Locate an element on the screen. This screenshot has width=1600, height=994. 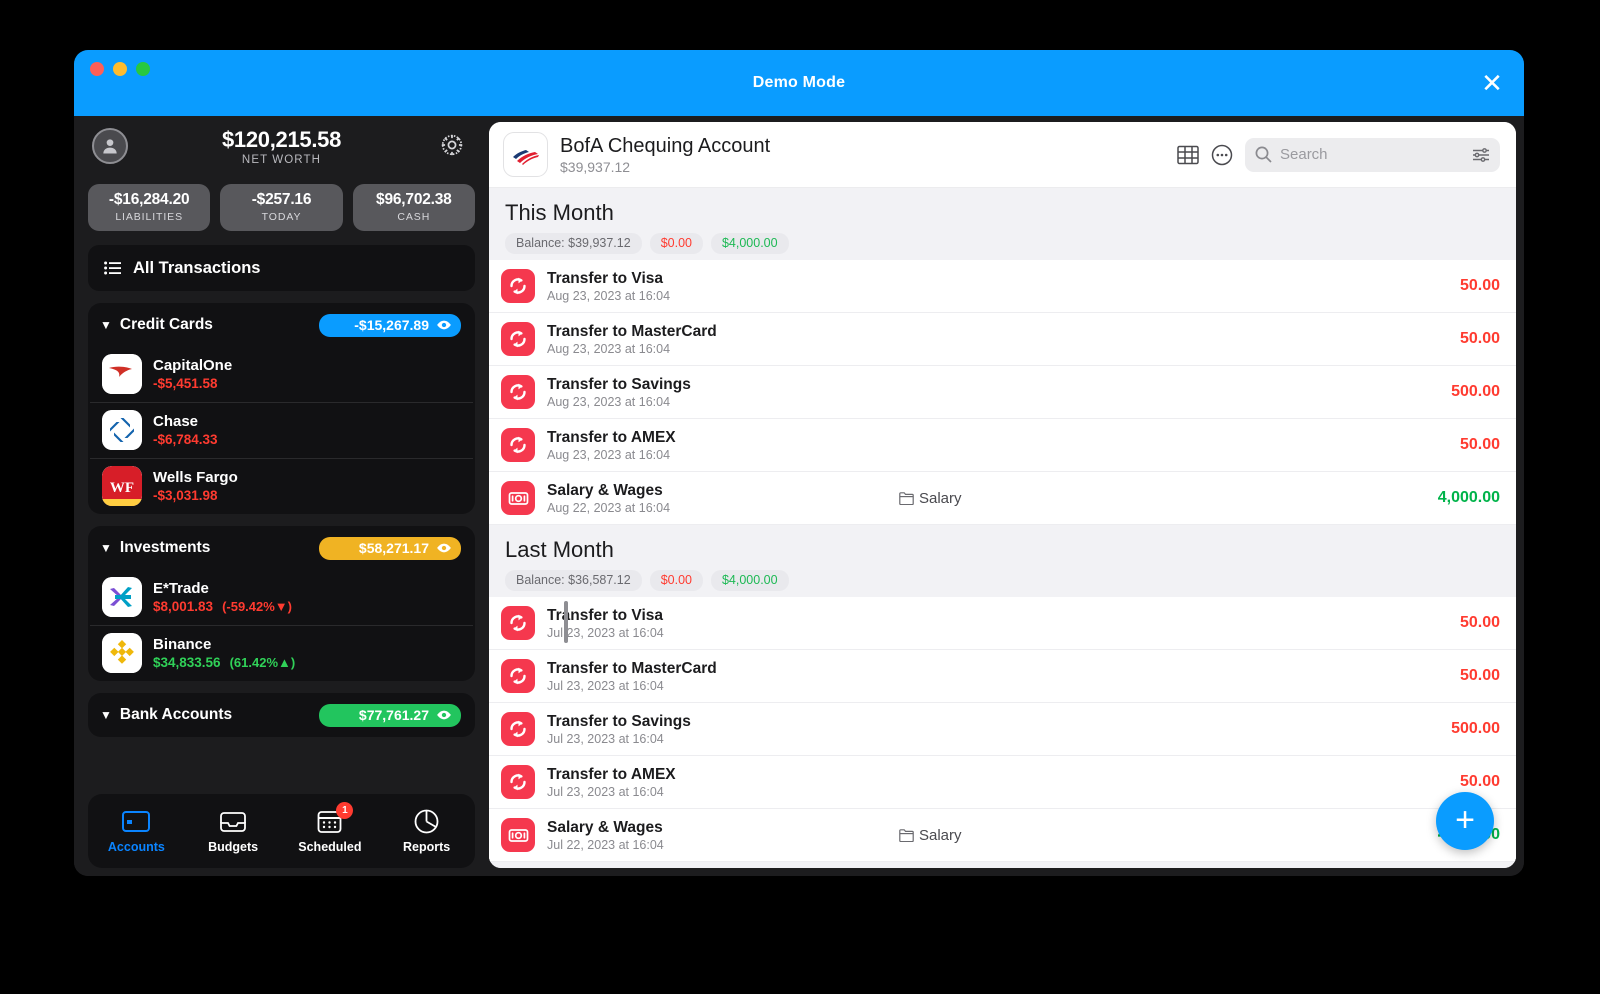
account-name: CapitalOne is located at coordinates (193, 365).